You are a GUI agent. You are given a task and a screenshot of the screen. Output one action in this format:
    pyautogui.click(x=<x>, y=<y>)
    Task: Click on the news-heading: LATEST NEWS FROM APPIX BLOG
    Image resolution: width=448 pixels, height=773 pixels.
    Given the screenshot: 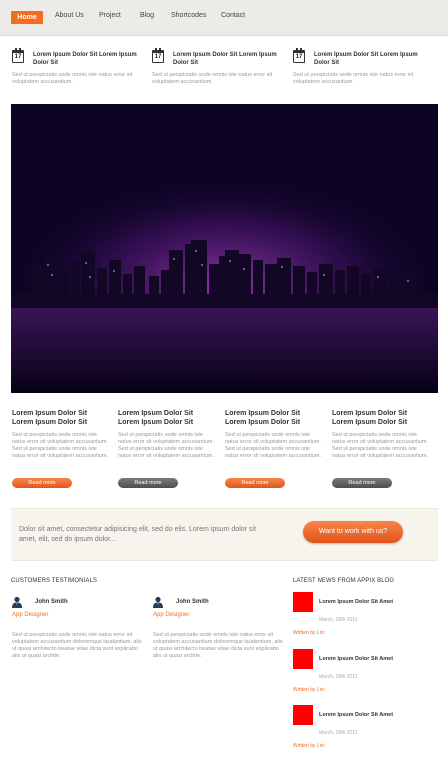 What is the action you would take?
    pyautogui.click(x=344, y=581)
    